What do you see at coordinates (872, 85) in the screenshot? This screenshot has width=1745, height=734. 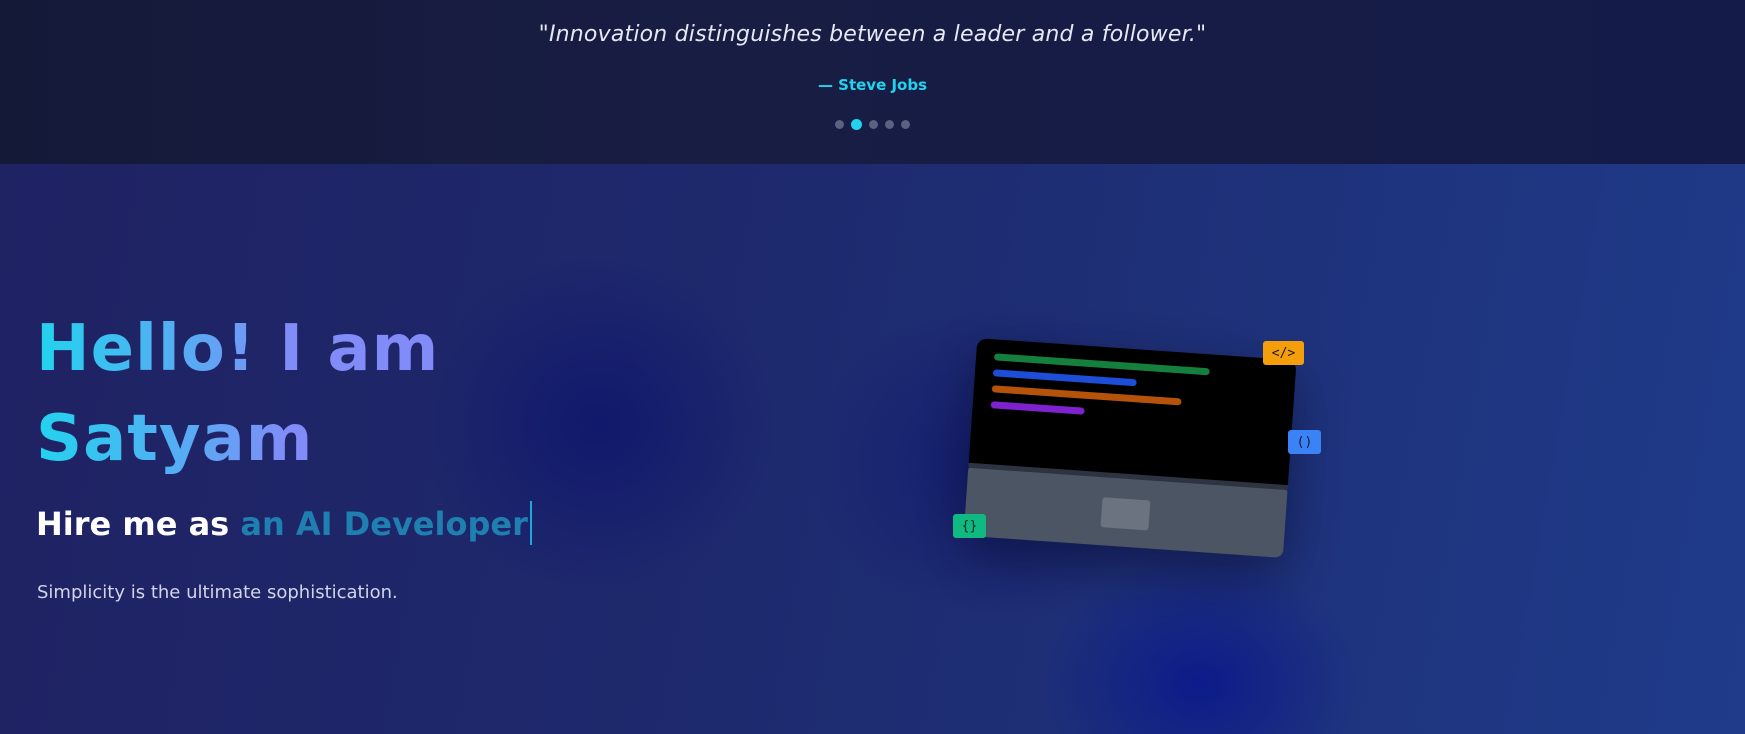 I see `quote-author: — Steve Jobs` at bounding box center [872, 85].